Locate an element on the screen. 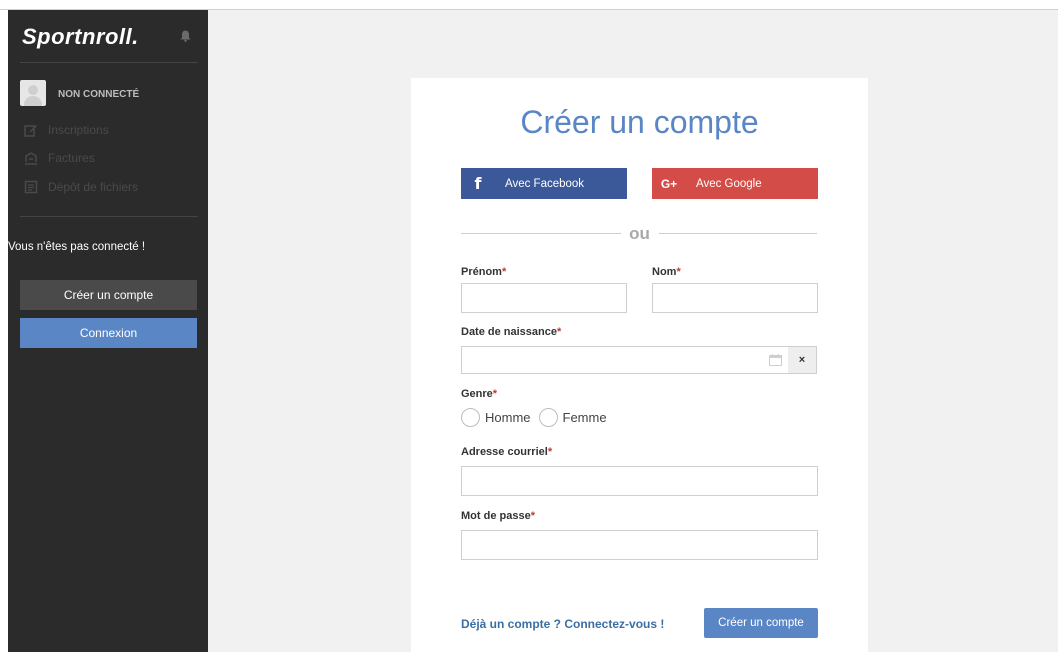 The width and height of the screenshot is (1058, 652). create-account-button: Créer un compte is located at coordinates (761, 623).